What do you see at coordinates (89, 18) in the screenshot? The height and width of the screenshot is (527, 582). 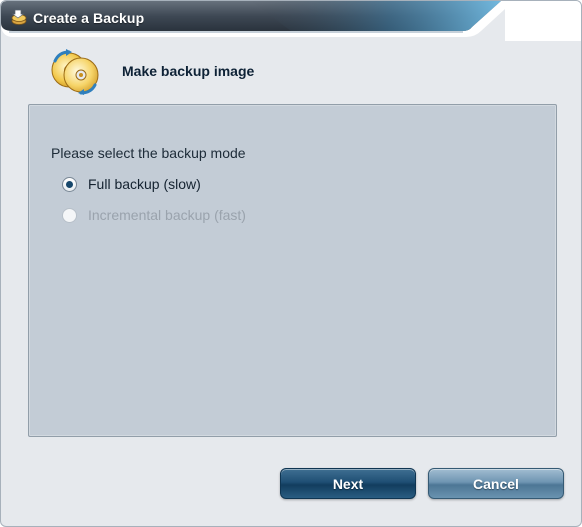 I see `window-title: Create a Backup` at bounding box center [89, 18].